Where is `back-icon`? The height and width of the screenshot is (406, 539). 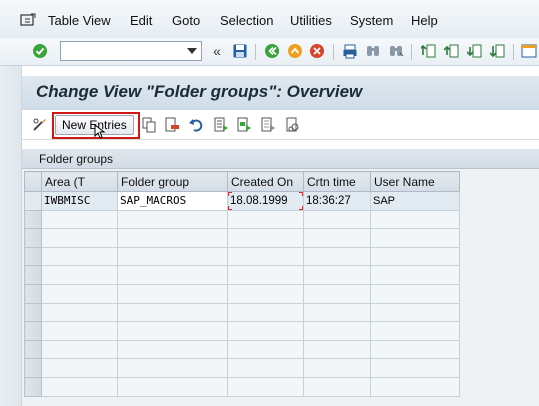
back-icon is located at coordinates (272, 51).